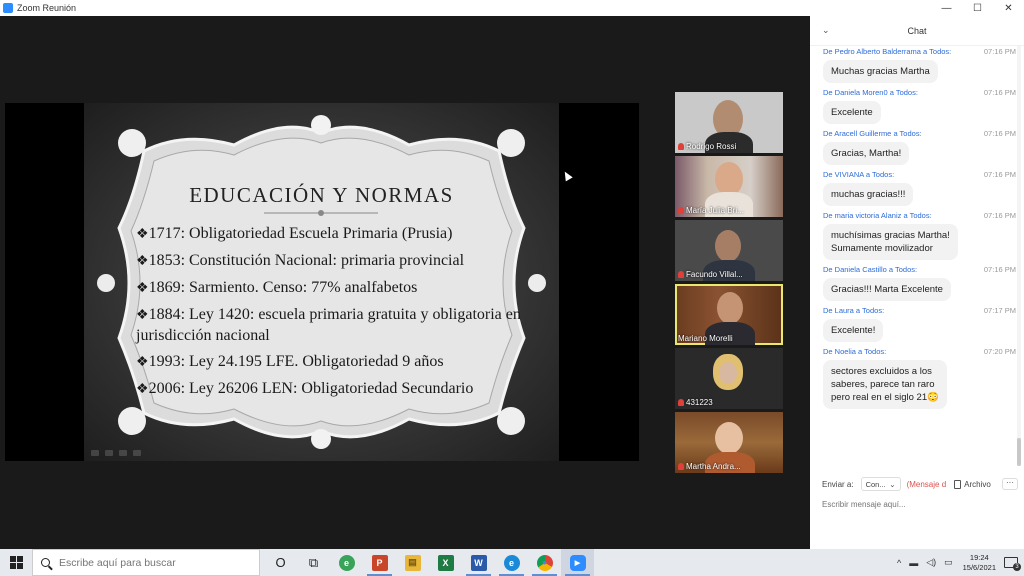 This screenshot has width=1024, height=576. I want to click on folder-icon: ▤, so click(412, 562).